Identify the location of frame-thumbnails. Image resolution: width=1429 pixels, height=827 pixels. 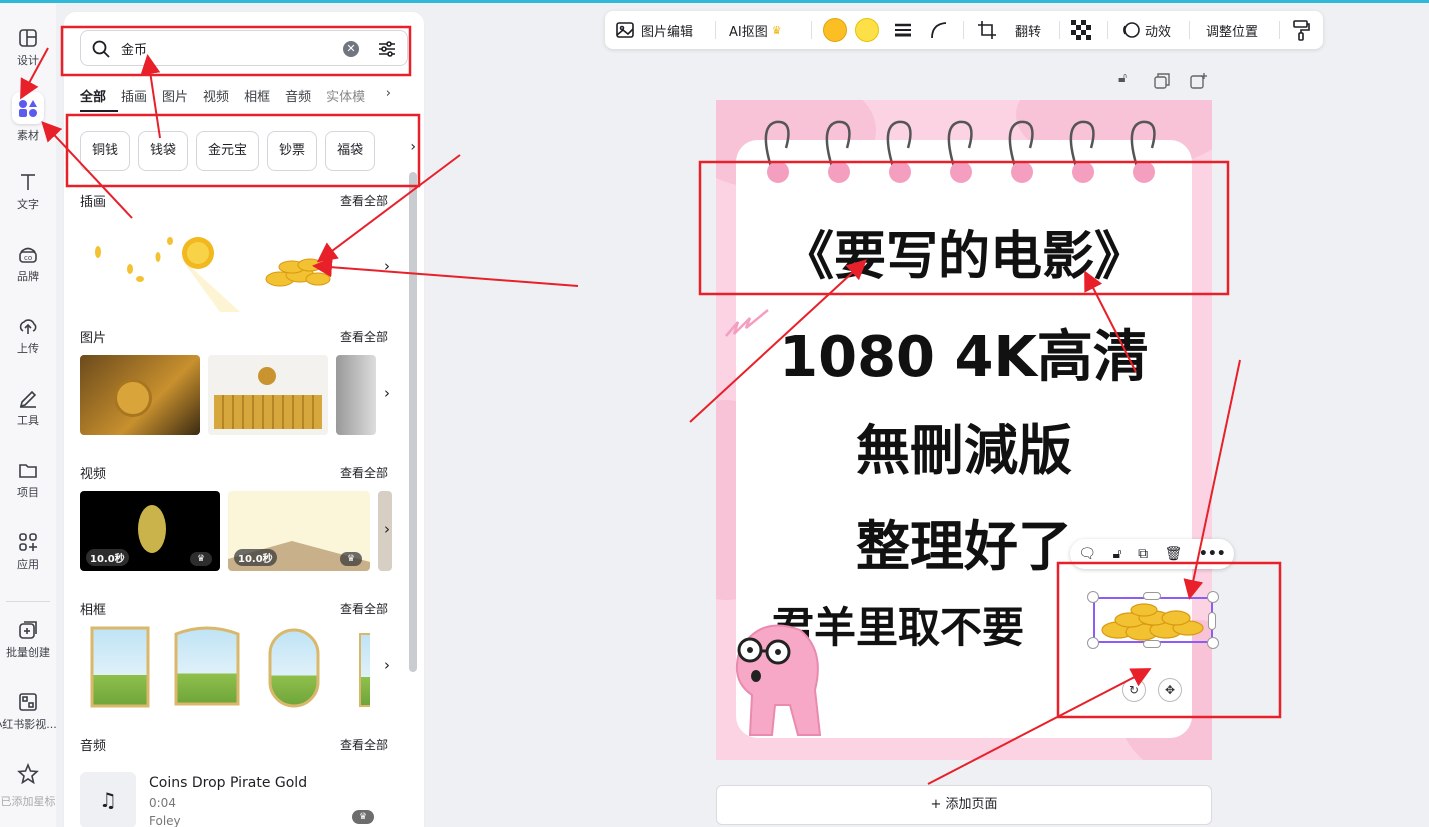
(225, 667).